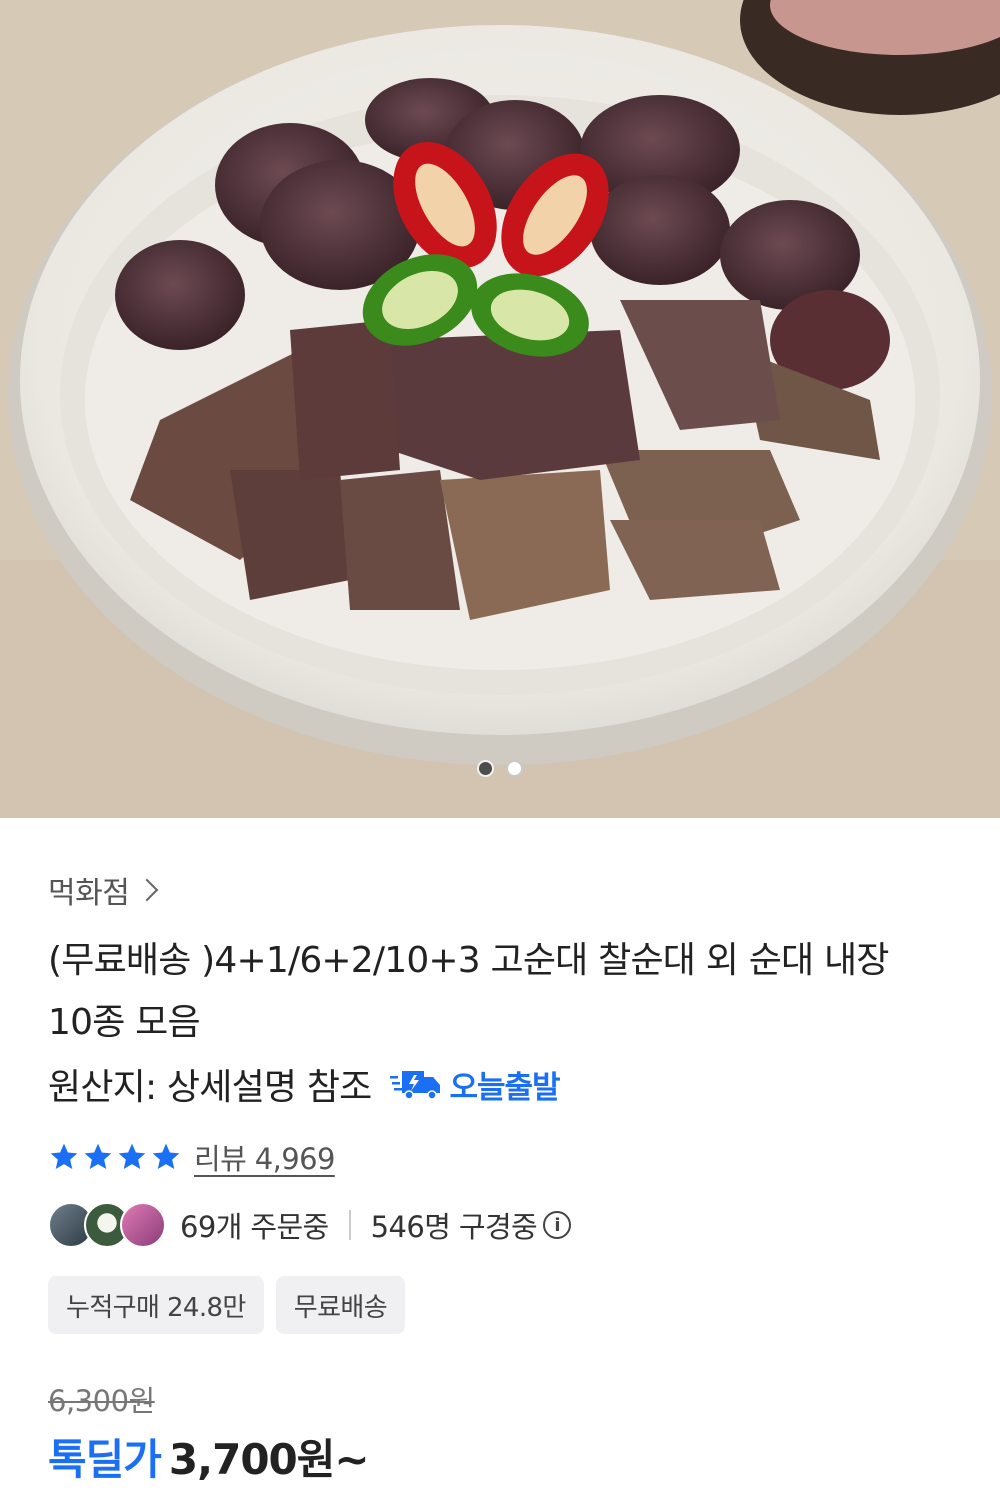  I want to click on tag-cumulative-purchase: 누적구매 24.8만, so click(156, 1305).